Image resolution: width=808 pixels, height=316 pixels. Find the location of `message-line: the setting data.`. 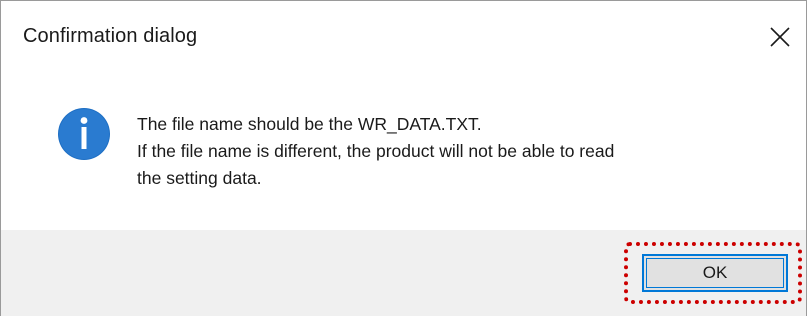

message-line: the setting data. is located at coordinates (199, 178).